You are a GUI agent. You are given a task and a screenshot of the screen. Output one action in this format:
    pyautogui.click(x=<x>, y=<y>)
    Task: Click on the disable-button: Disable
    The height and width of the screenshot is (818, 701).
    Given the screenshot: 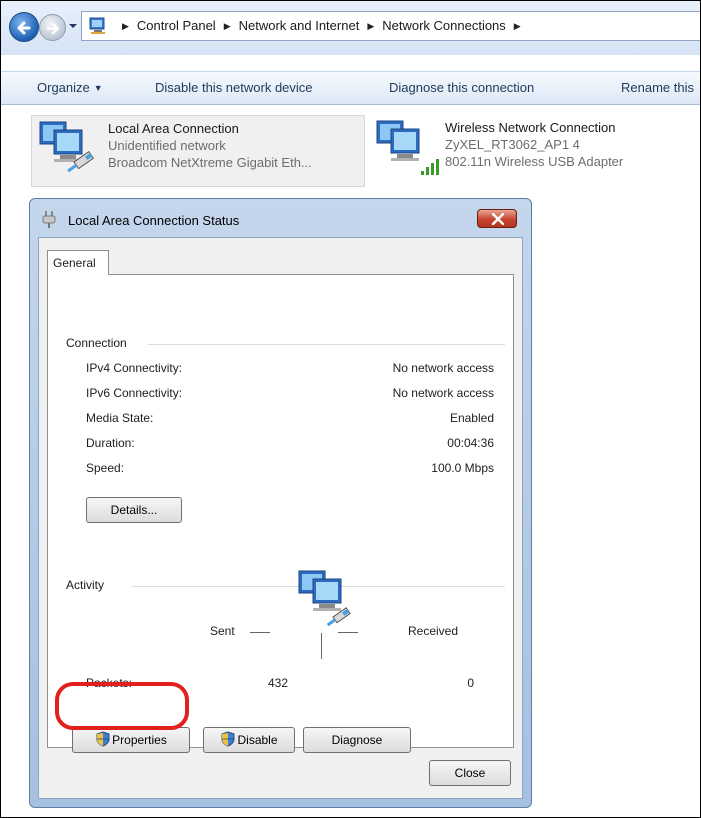 What is the action you would take?
    pyautogui.click(x=249, y=740)
    